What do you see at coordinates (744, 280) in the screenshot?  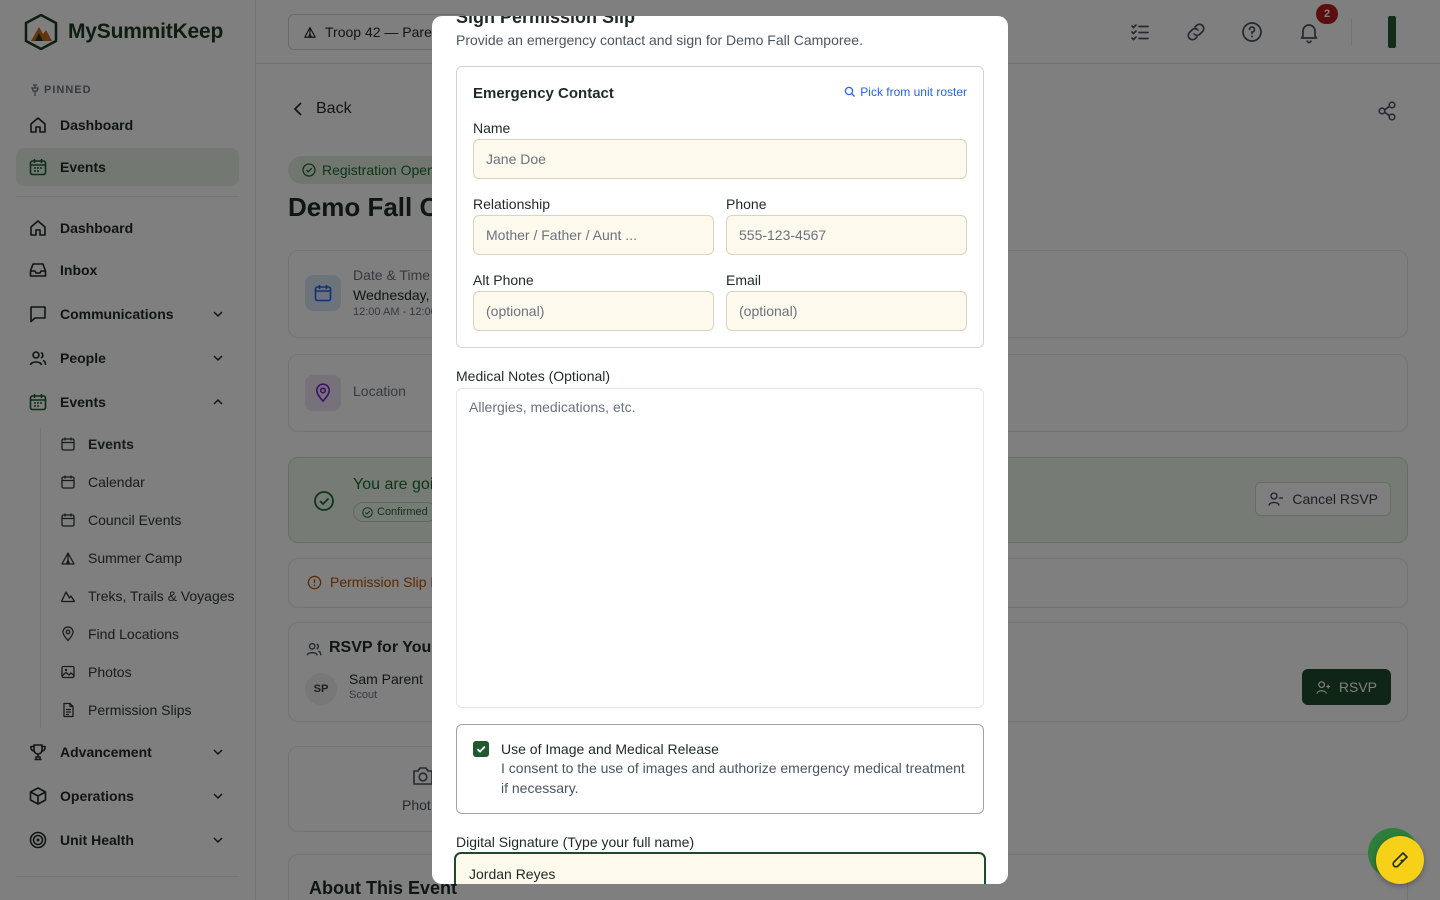 I see `email-label: Email` at bounding box center [744, 280].